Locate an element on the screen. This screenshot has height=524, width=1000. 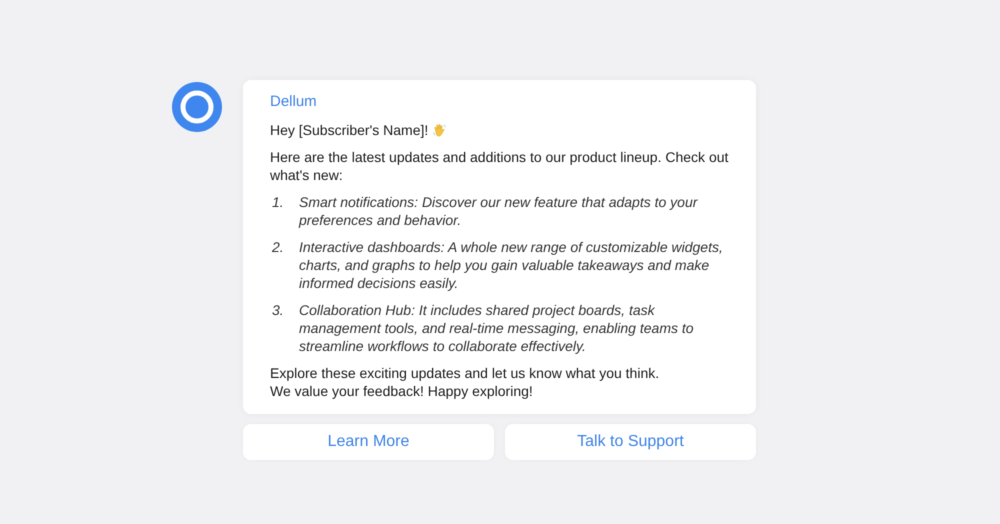
closing-text: Explore these exciting updates and let us know what you think. is located at coordinates (465, 373).